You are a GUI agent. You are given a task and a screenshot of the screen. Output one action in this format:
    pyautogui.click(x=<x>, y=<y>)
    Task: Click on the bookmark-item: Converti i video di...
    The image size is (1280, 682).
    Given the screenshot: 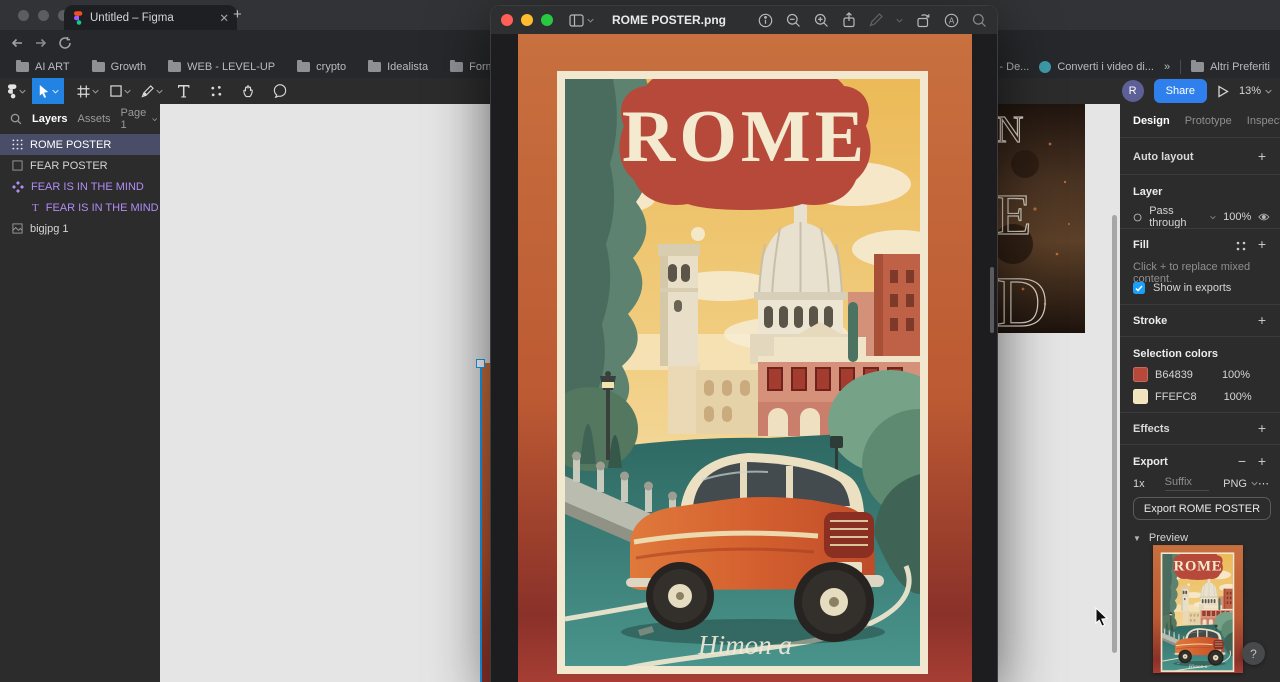 What is the action you would take?
    pyautogui.click(x=1096, y=67)
    